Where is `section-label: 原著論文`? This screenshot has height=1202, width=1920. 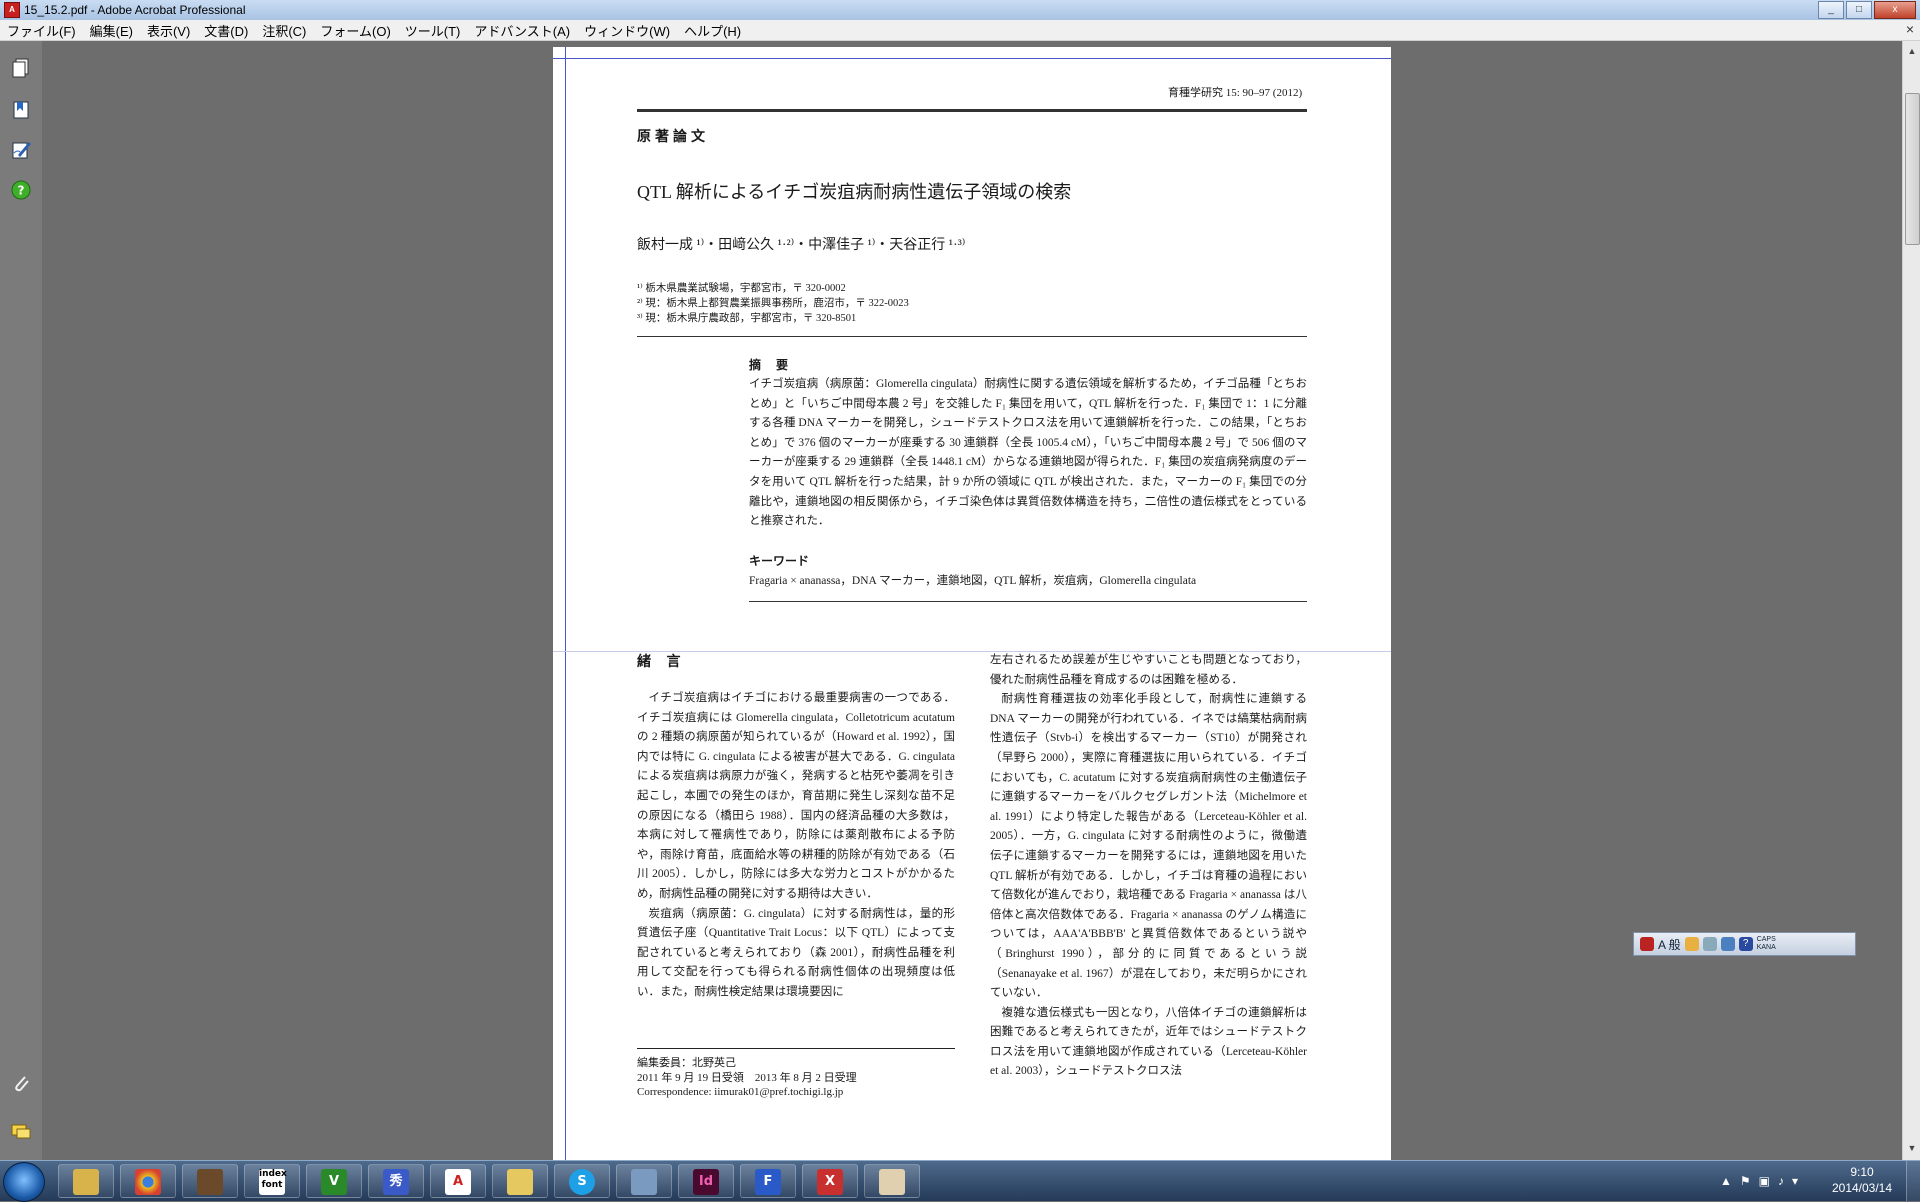 section-label: 原著論文 is located at coordinates (673, 137).